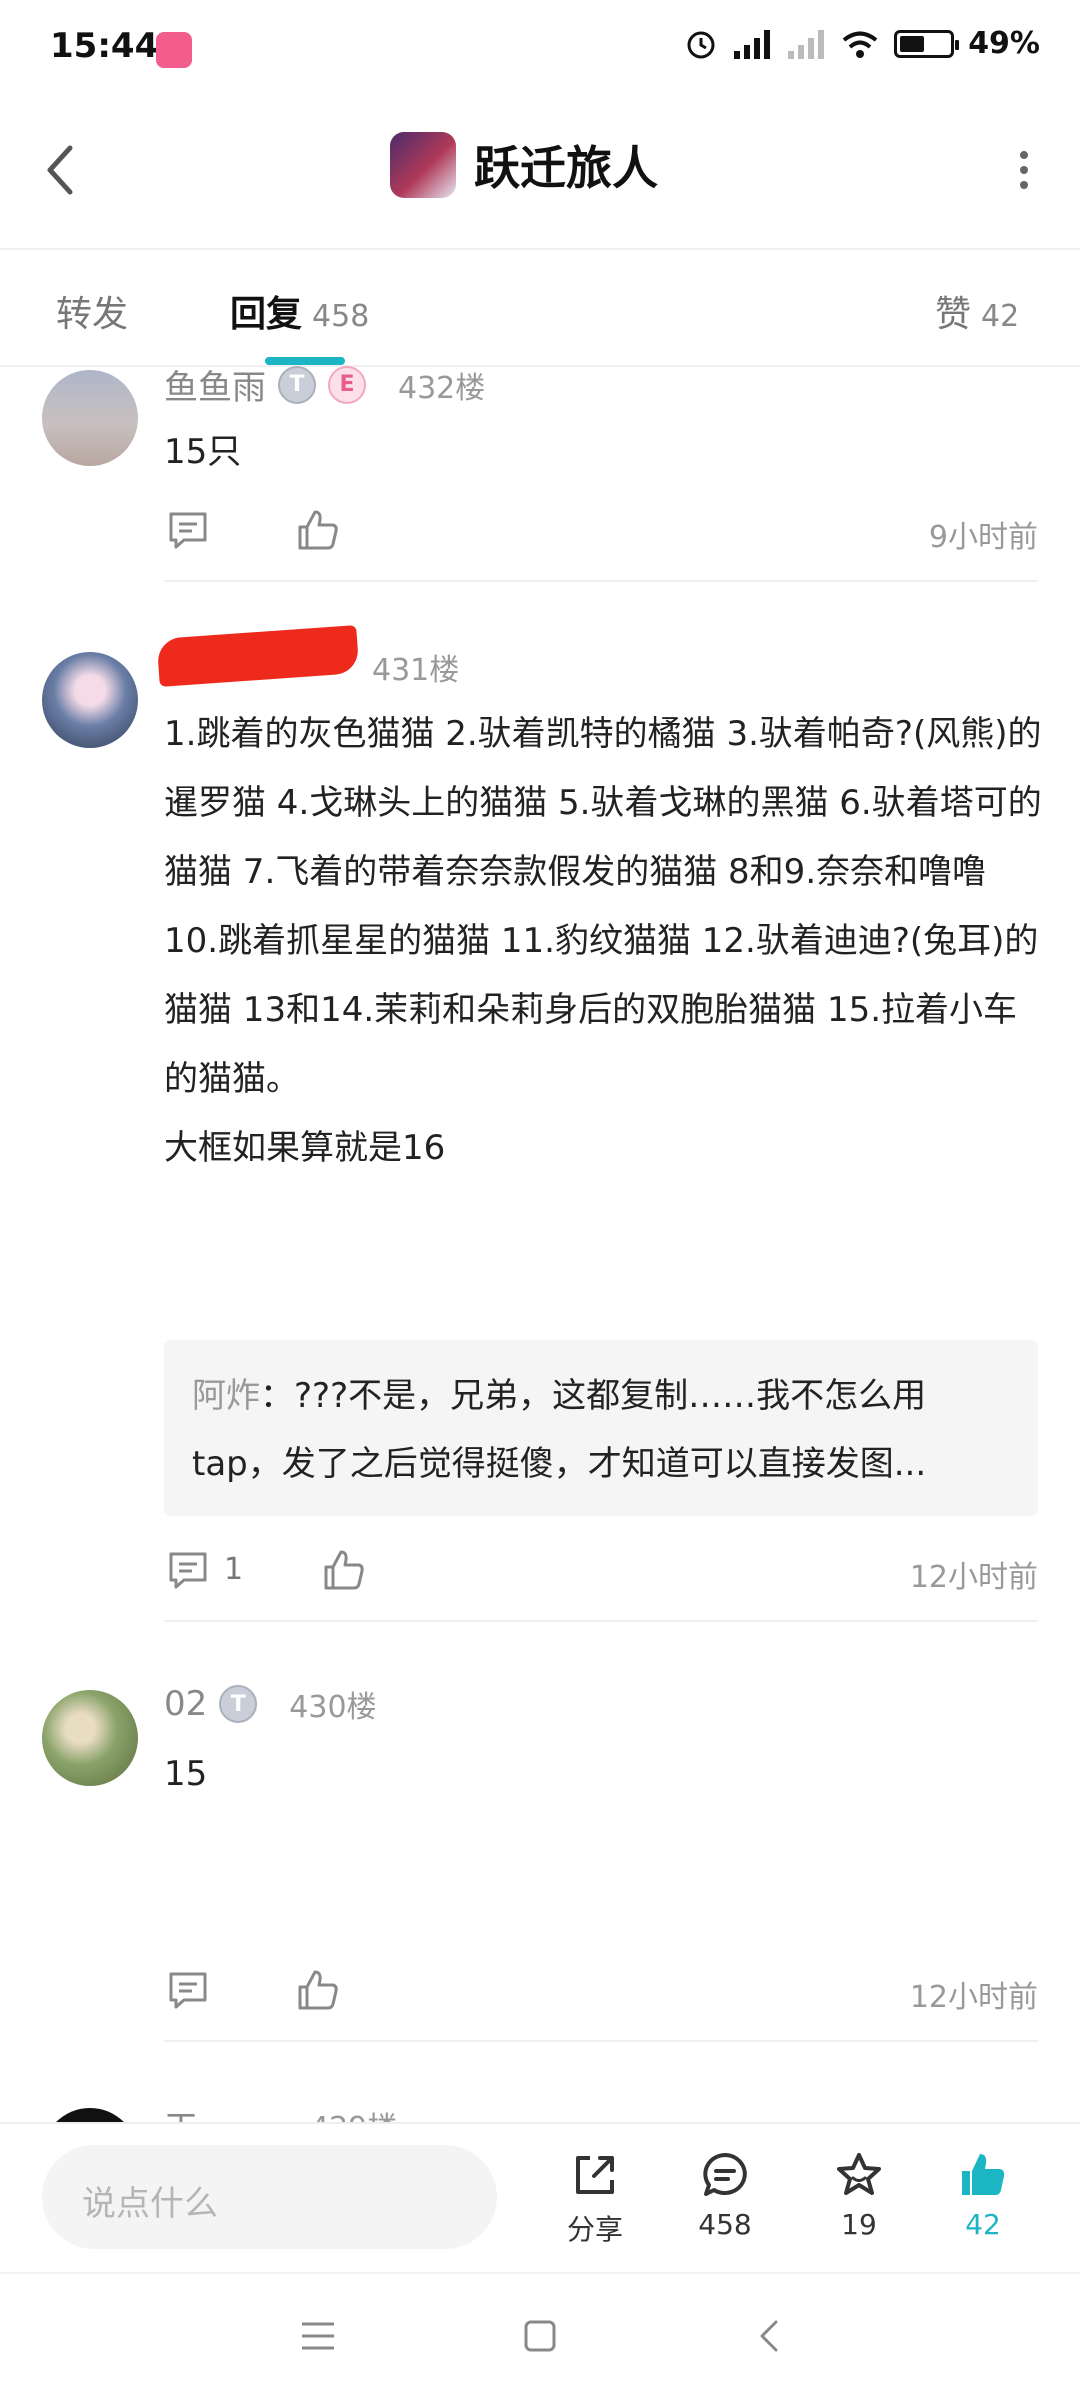 This screenshot has width=1080, height=2402. What do you see at coordinates (752, 44) in the screenshot?
I see `signal-icon` at bounding box center [752, 44].